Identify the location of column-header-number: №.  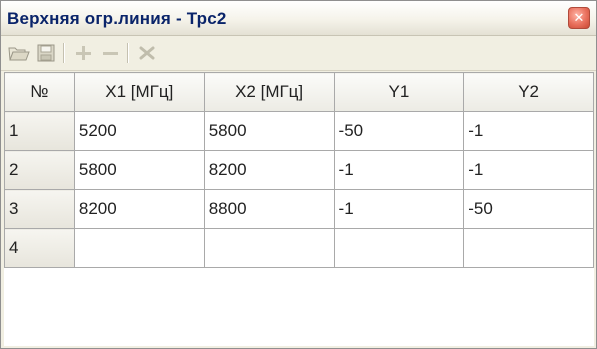
(39, 92).